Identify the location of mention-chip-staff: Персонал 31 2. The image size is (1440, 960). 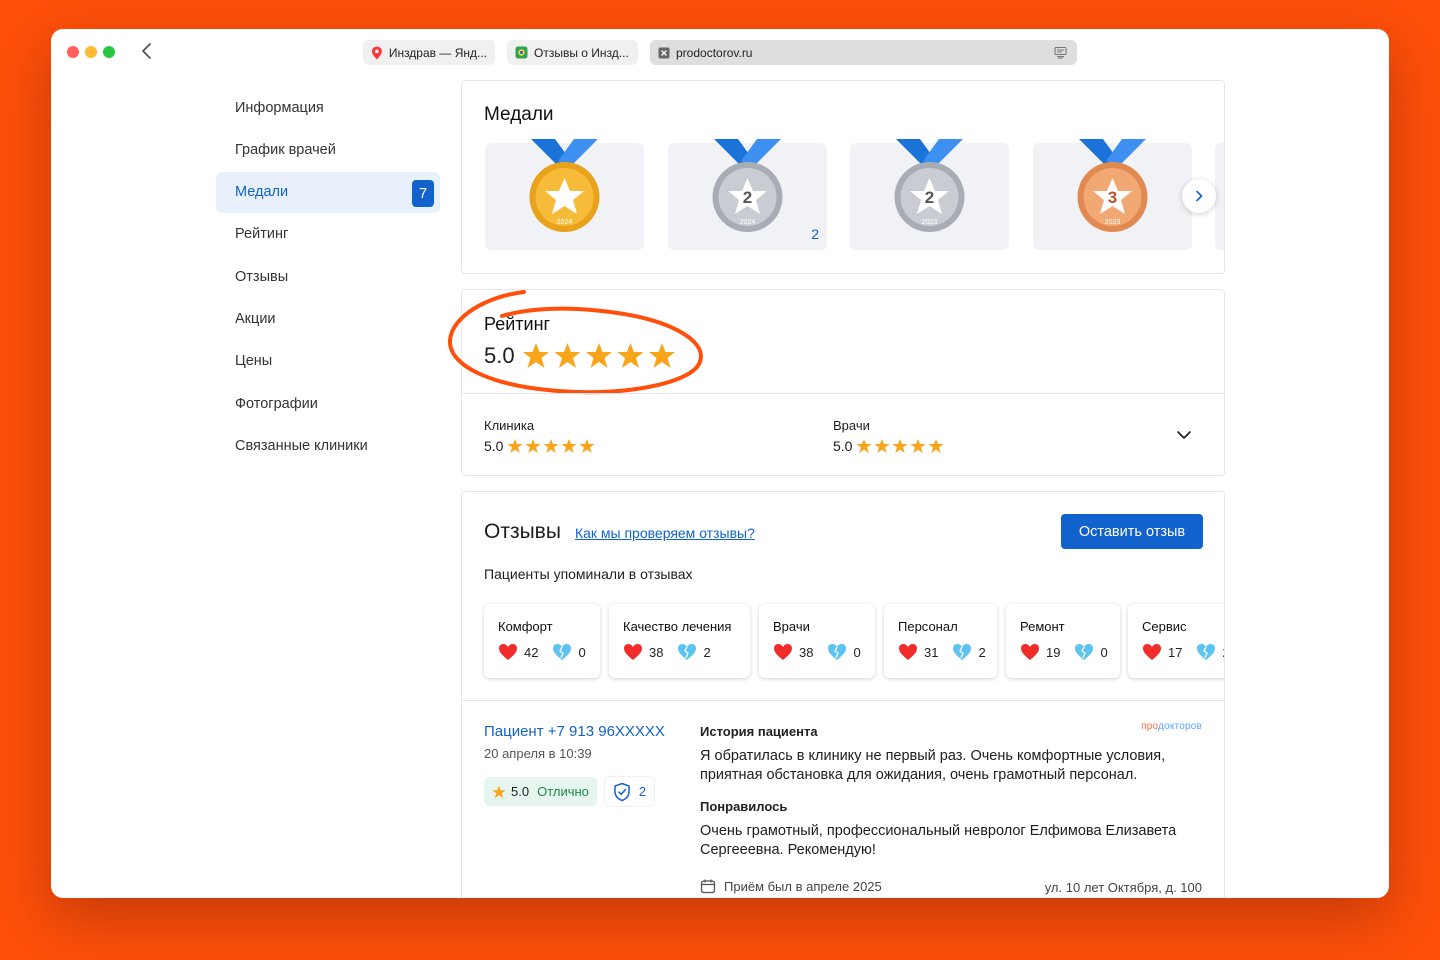
(940, 641).